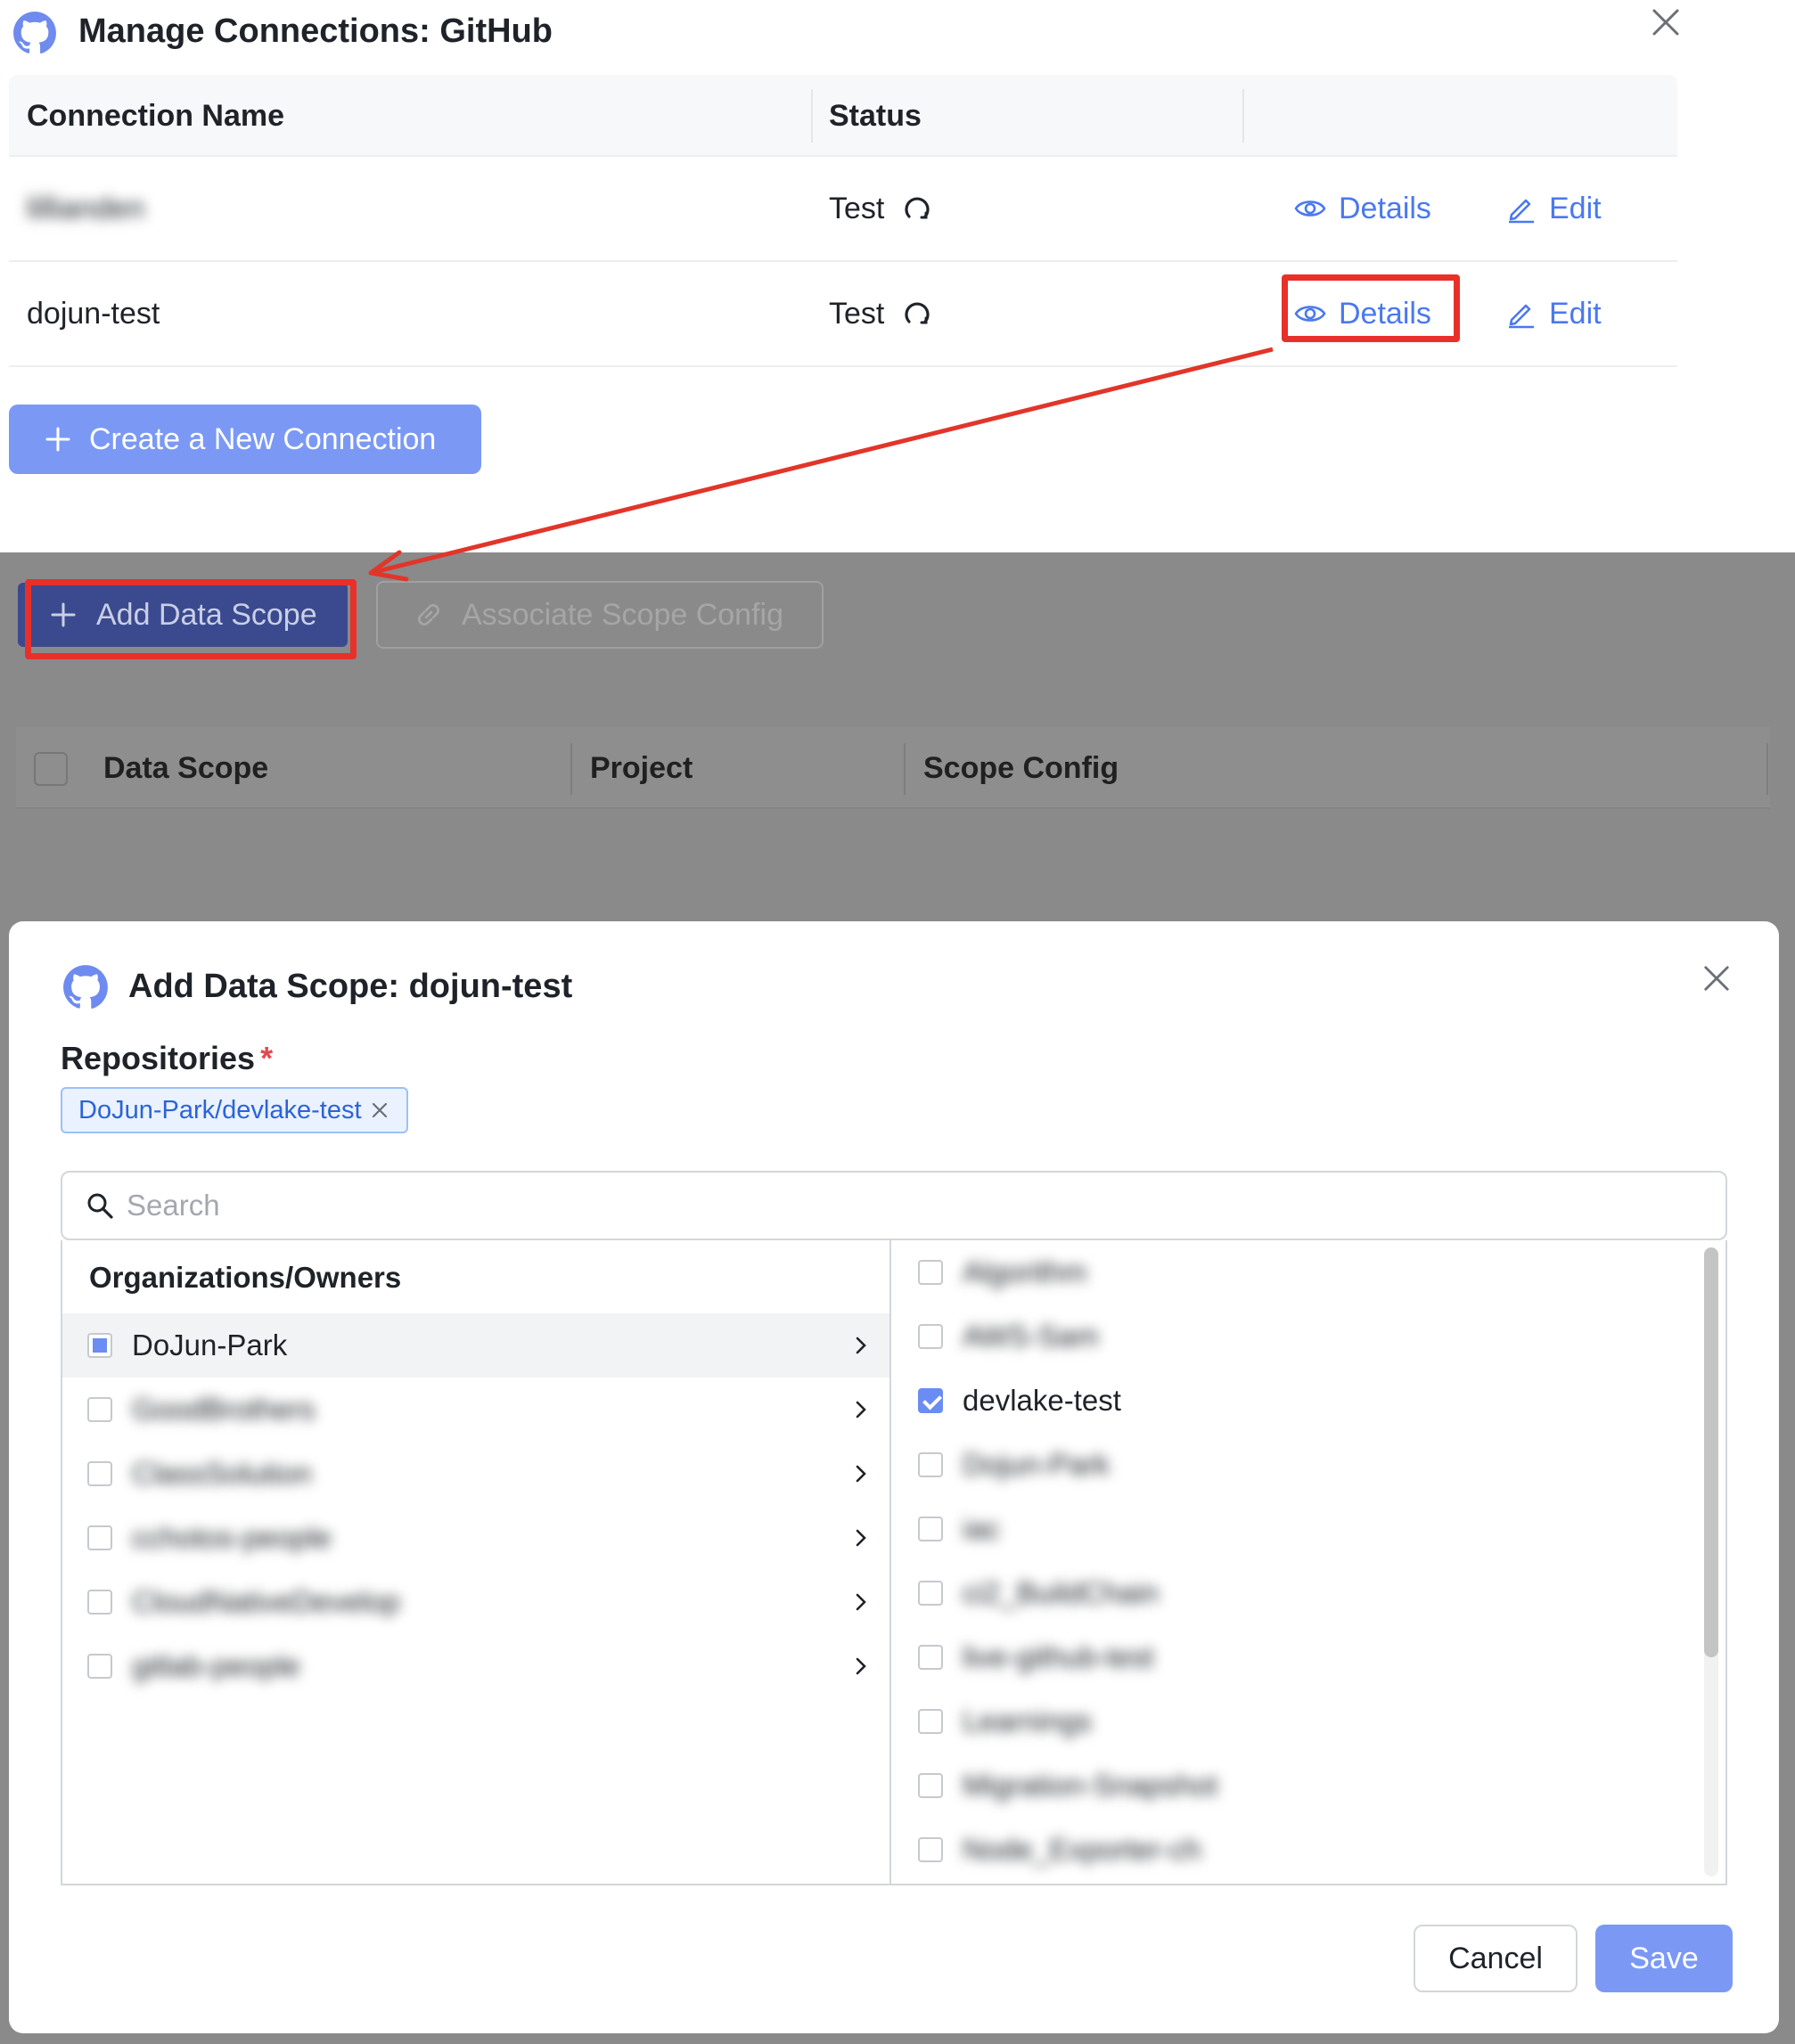 This screenshot has width=1795, height=2044. I want to click on plus-icon, so click(57, 439).